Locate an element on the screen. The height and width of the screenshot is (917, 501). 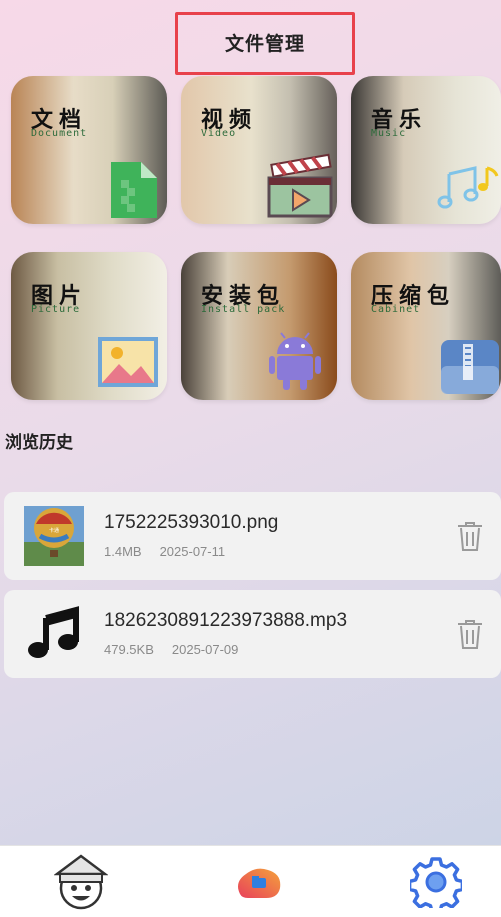
video-clapper-icon is located at coordinates (300, 185).